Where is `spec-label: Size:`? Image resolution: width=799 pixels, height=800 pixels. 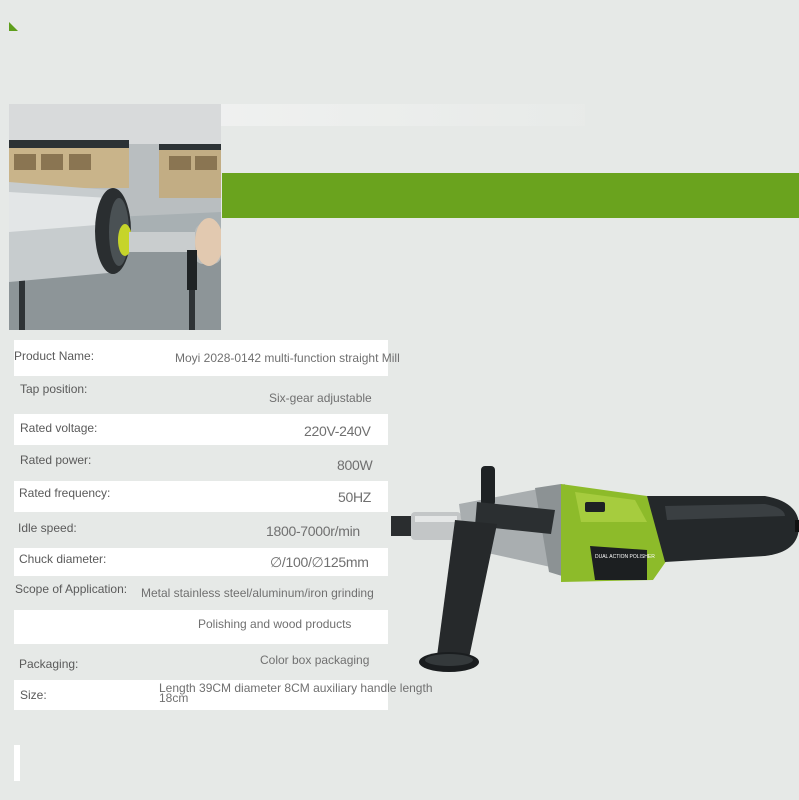 spec-label: Size: is located at coordinates (33, 695).